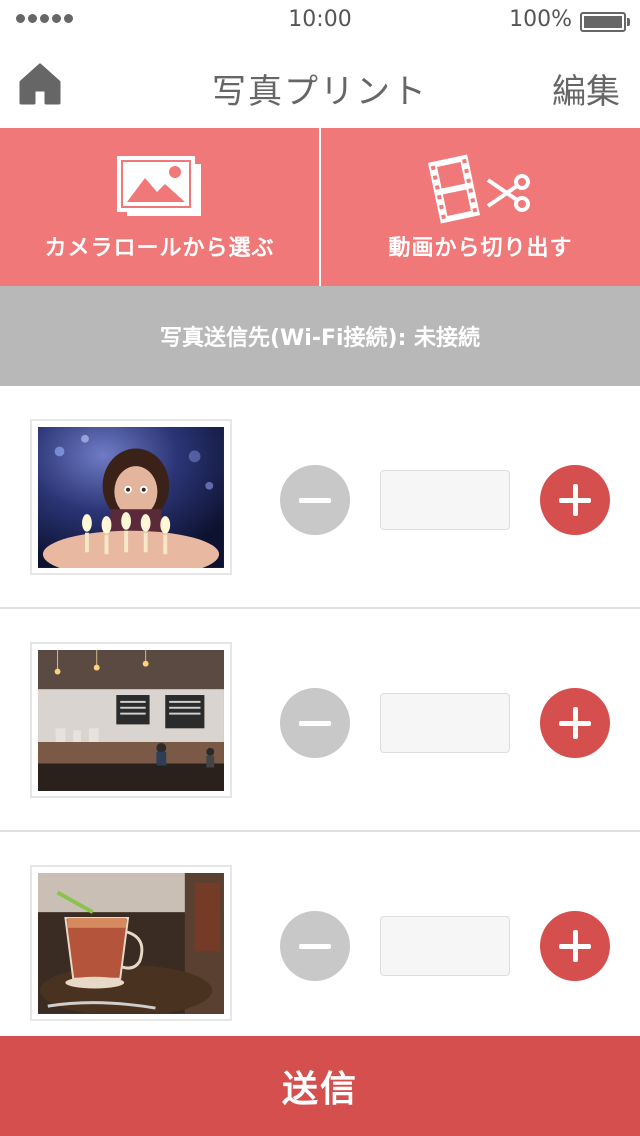 This screenshot has width=640, height=1136. I want to click on video-clip-label: 動画から切り出す, so click(480, 248).